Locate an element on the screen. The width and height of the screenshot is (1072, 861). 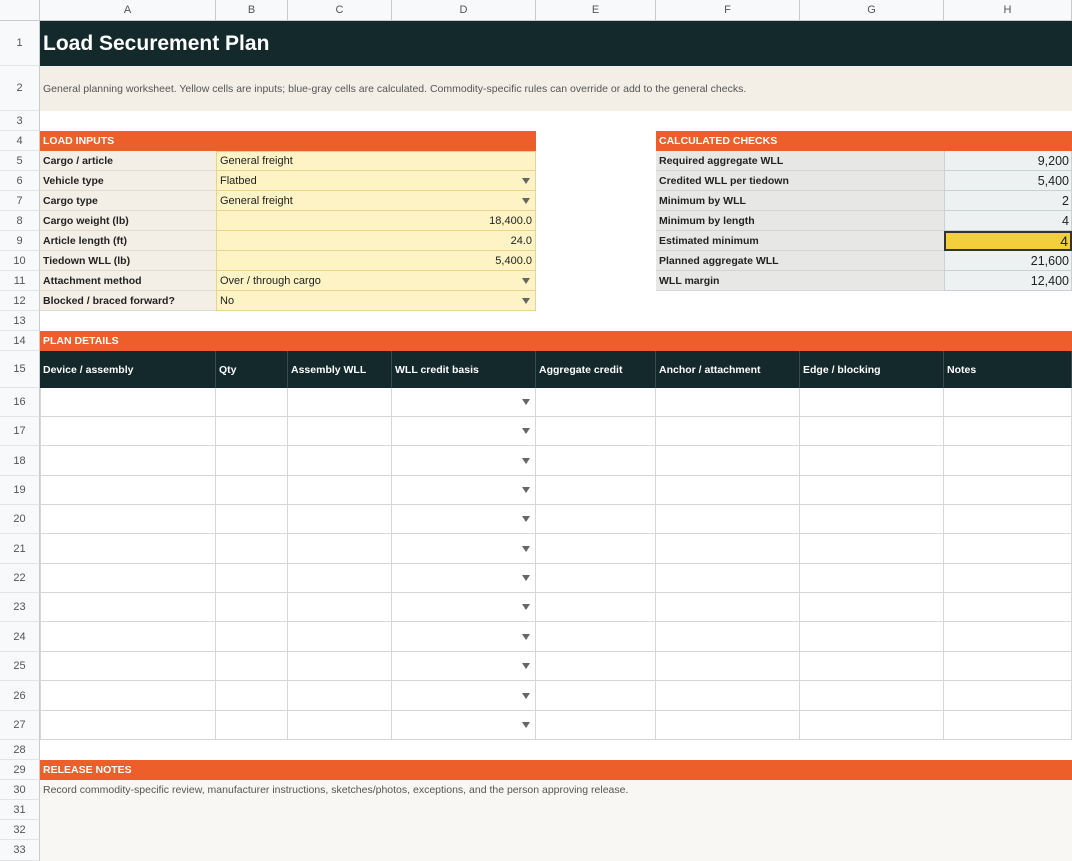
plan-column-header: Edge / blocking is located at coordinates (872, 369).